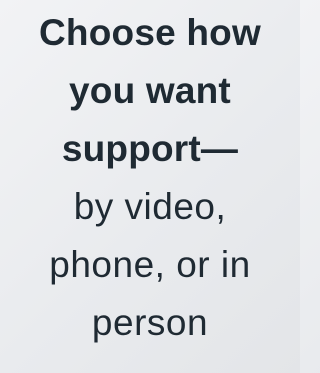 The image size is (320, 373). I want to click on subline-line-3: person, so click(150, 322).